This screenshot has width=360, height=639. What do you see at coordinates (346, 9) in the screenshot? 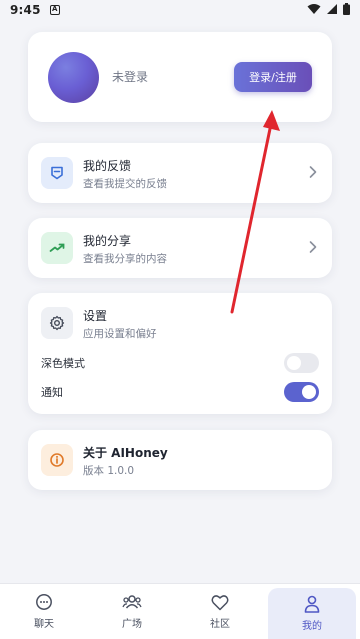
I see `battery-icon` at bounding box center [346, 9].